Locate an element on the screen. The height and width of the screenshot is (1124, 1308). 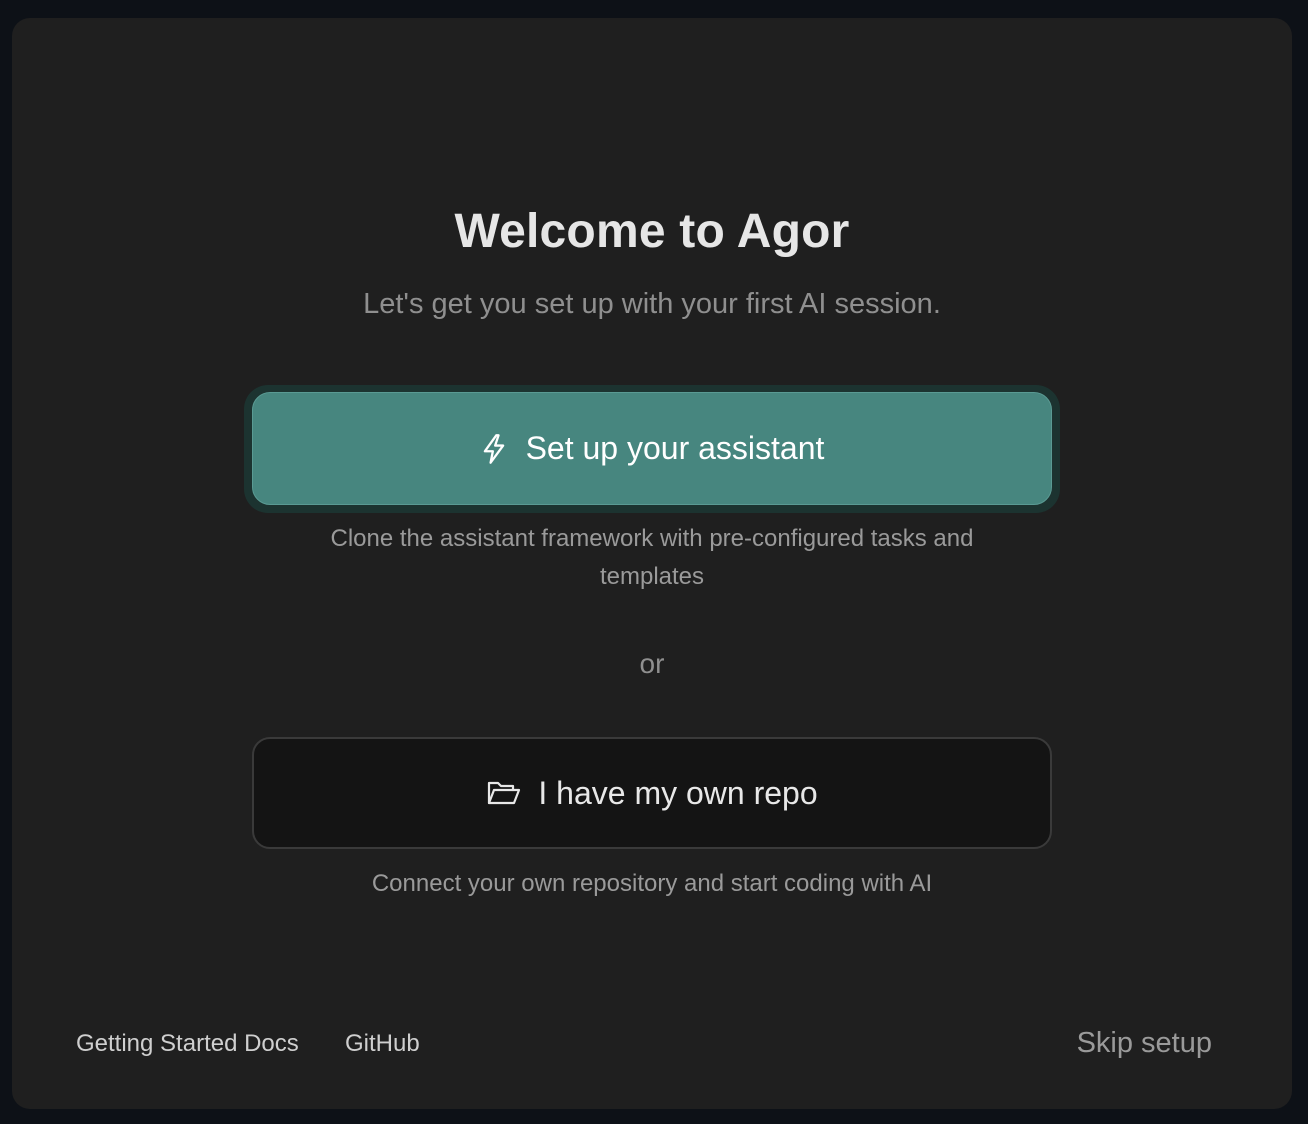
github-link: GitHub is located at coordinates (382, 1044).